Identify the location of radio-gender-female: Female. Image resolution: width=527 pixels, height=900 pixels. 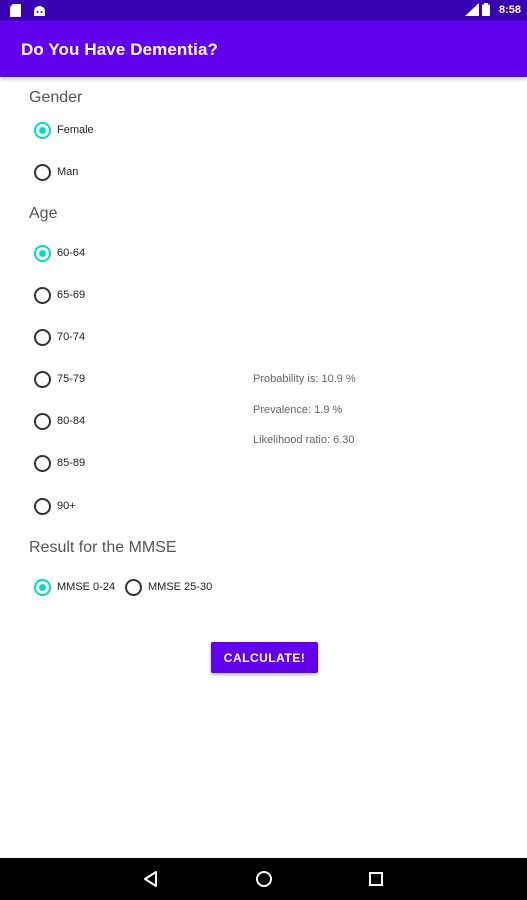
(64, 130).